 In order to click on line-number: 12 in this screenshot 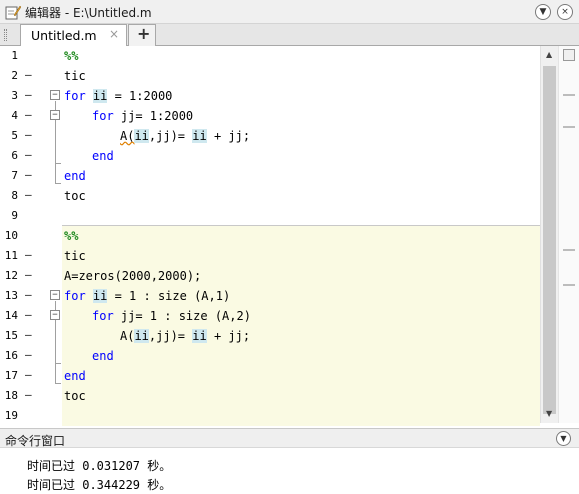, I will do `click(11, 275)`.